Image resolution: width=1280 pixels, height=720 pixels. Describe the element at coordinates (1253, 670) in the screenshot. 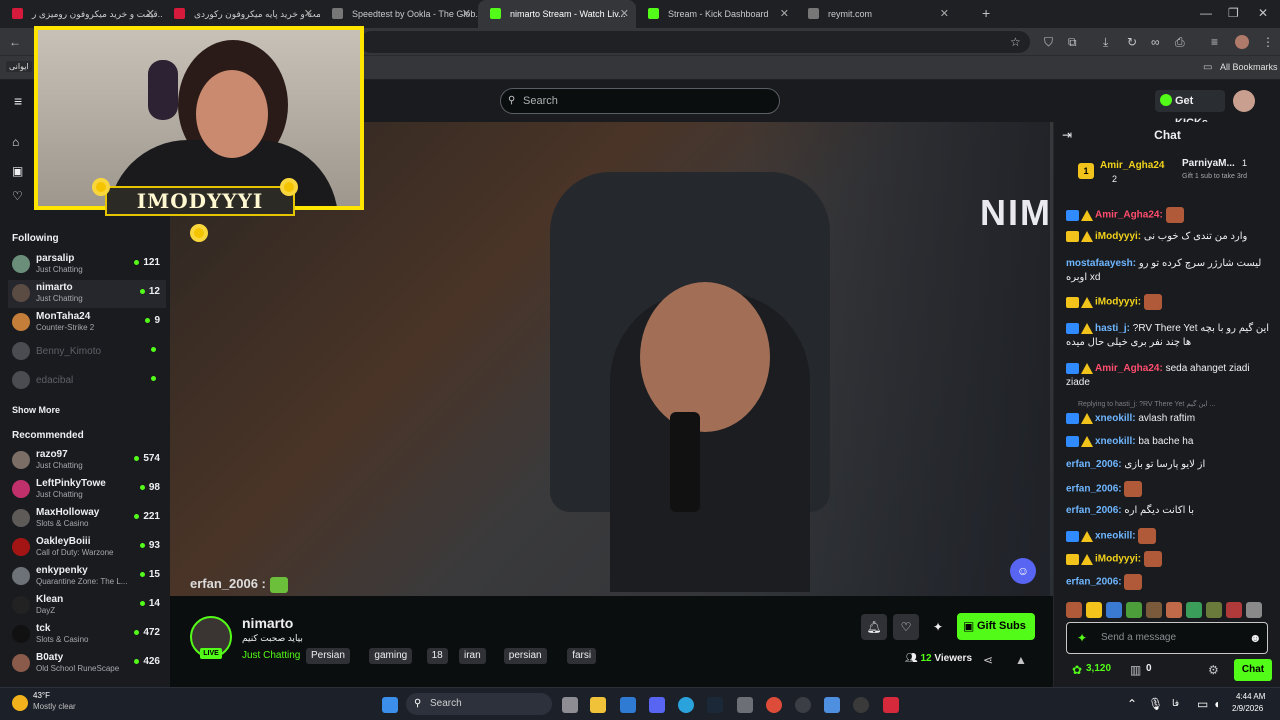

I see `send-chat-button: Chat` at that location.